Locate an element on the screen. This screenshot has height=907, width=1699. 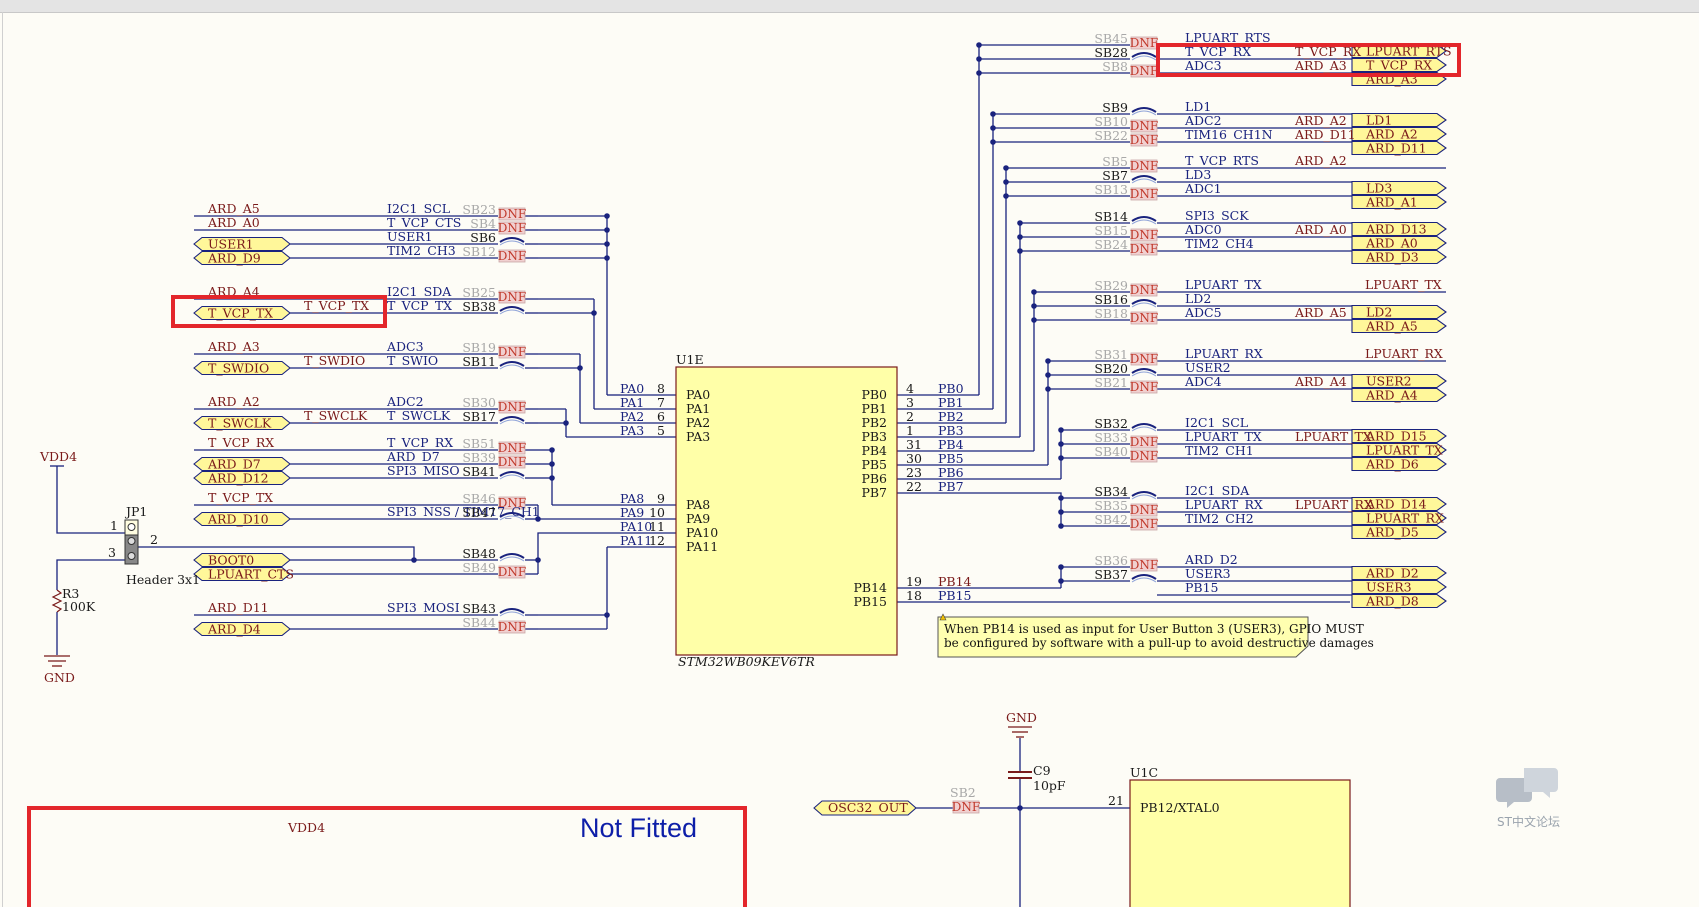
left-net-label-17: ARD_D11 is located at coordinates (238, 607).